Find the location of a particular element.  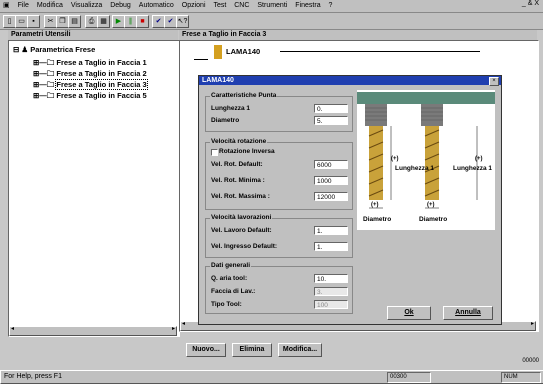

tree-root: ⊟ ♟ Parametrica Frese is located at coordinates (54, 49).